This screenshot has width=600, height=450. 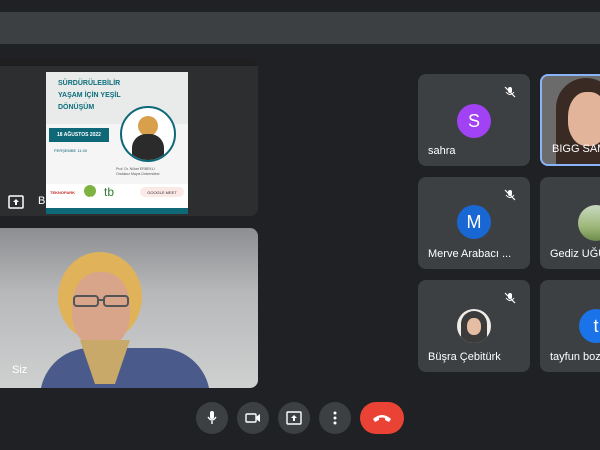 I want to click on camera-button, so click(x=253, y=418).